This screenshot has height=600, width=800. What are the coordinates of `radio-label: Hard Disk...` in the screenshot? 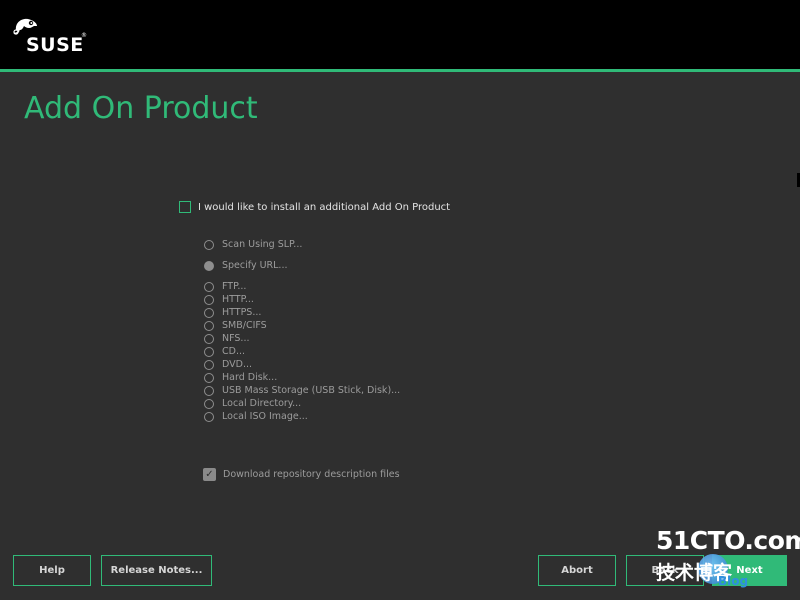 It's located at (250, 377).